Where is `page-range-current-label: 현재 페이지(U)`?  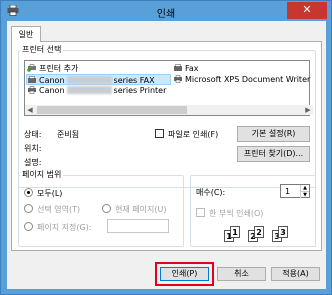
page-range-current-label: 현재 페이지(U) is located at coordinates (140, 209).